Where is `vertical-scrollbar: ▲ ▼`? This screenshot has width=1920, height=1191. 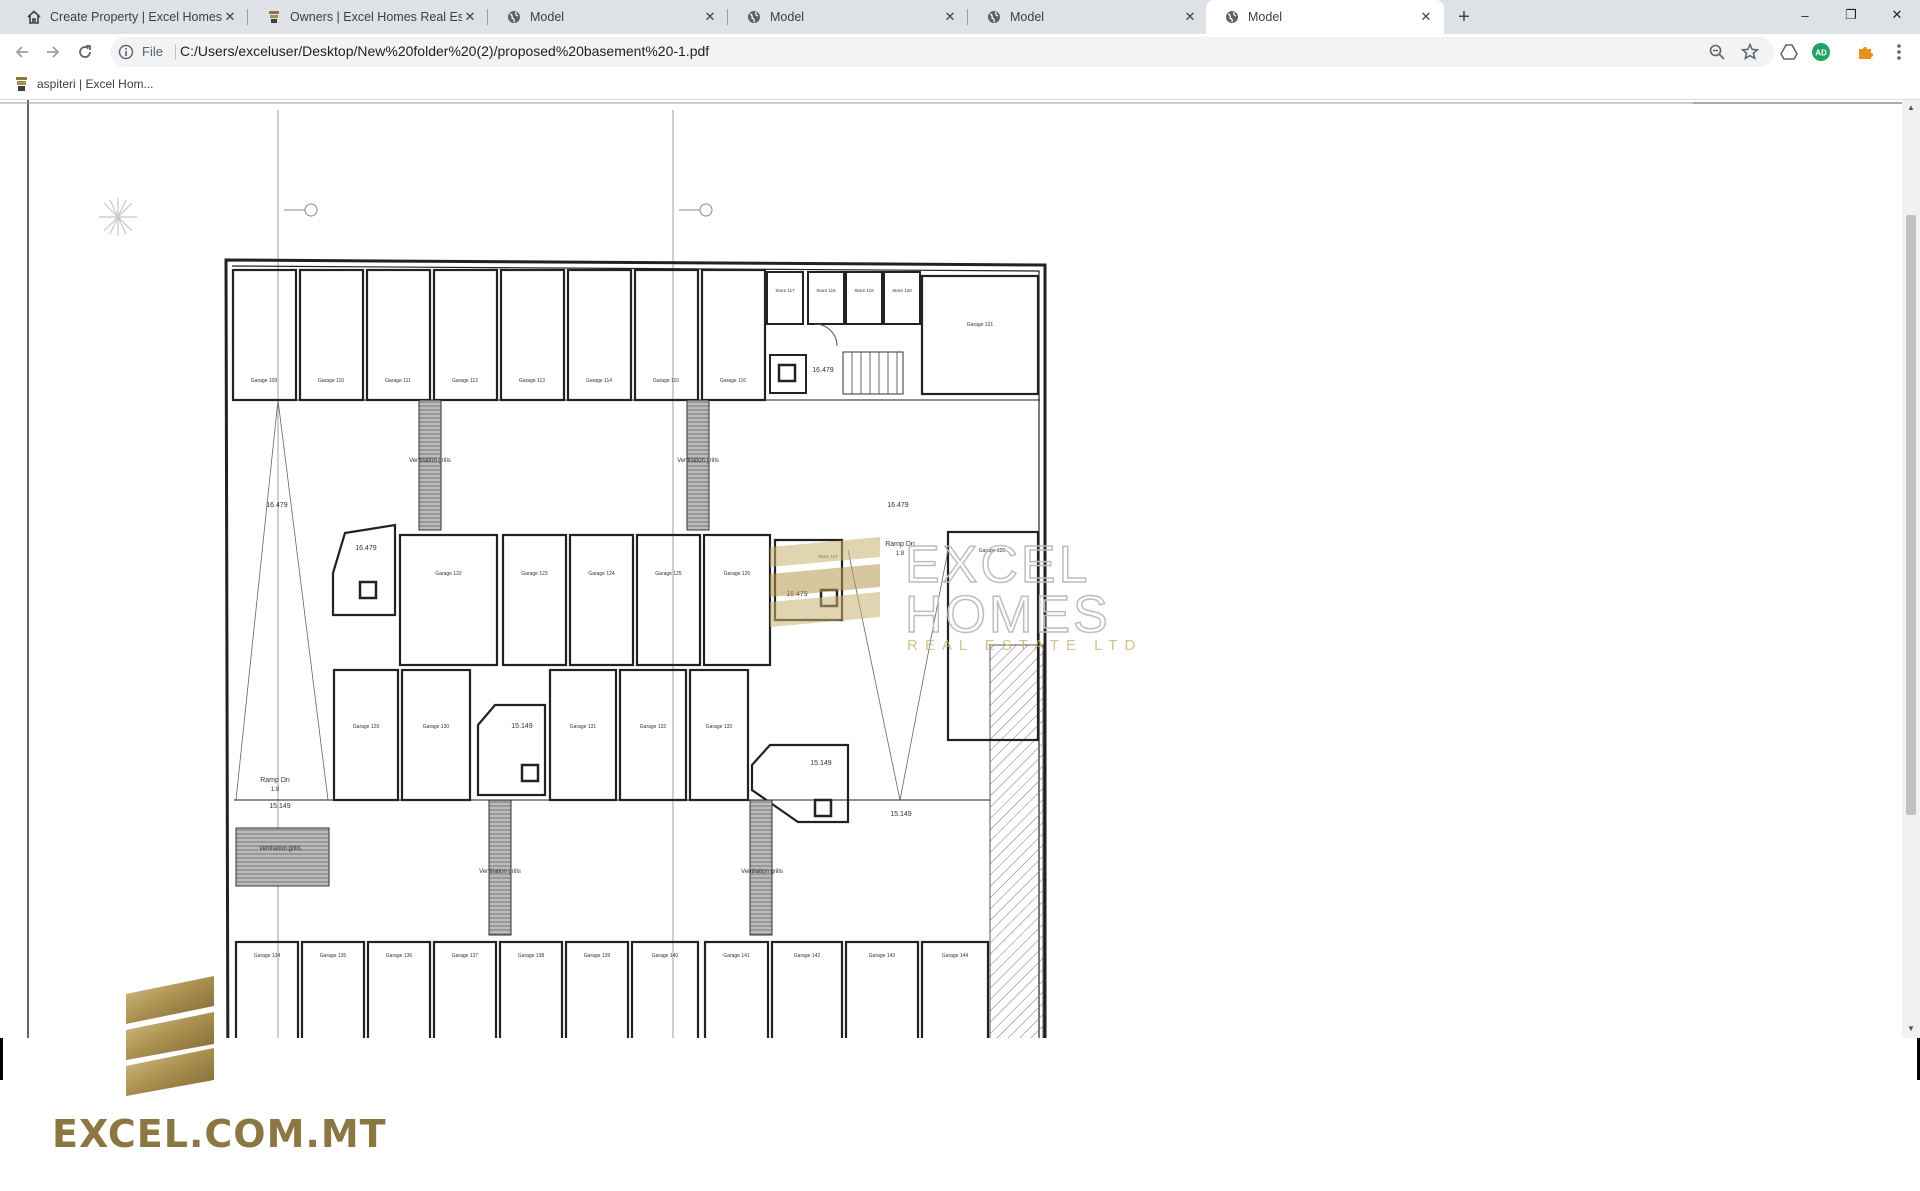
vertical-scrollbar: ▲ ▼ is located at coordinates (1911, 569).